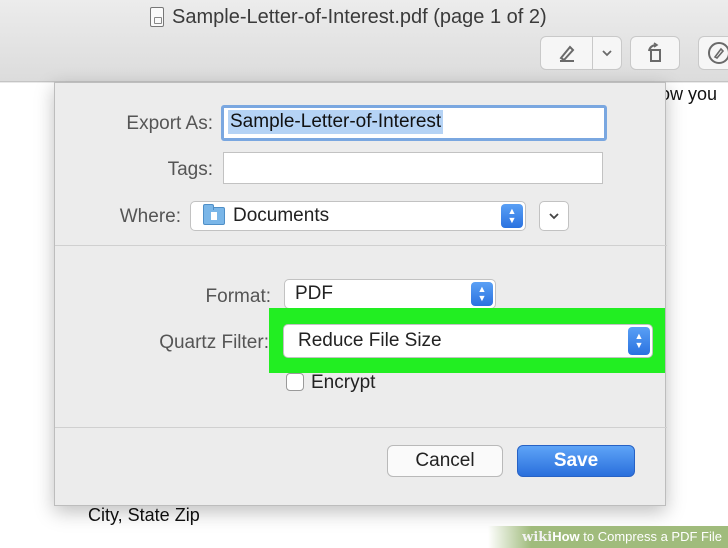  Describe the element at coordinates (336, 122) in the screenshot. I see `export-as-value: Sample-Letter-of-Interest` at that location.